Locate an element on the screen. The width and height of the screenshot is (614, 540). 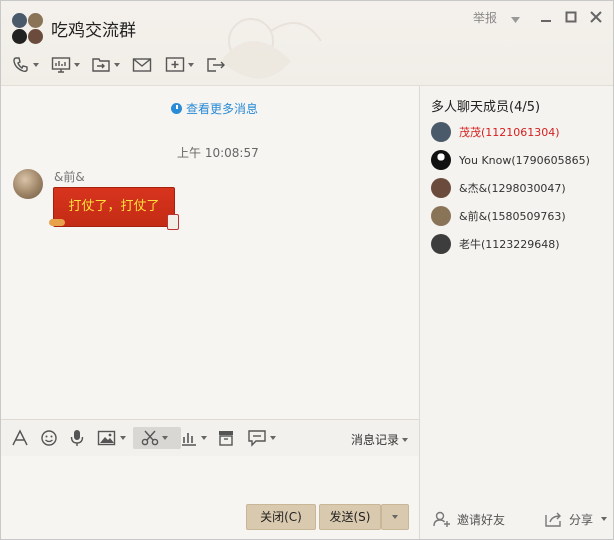
share-button: 分享 is located at coordinates (576, 519).